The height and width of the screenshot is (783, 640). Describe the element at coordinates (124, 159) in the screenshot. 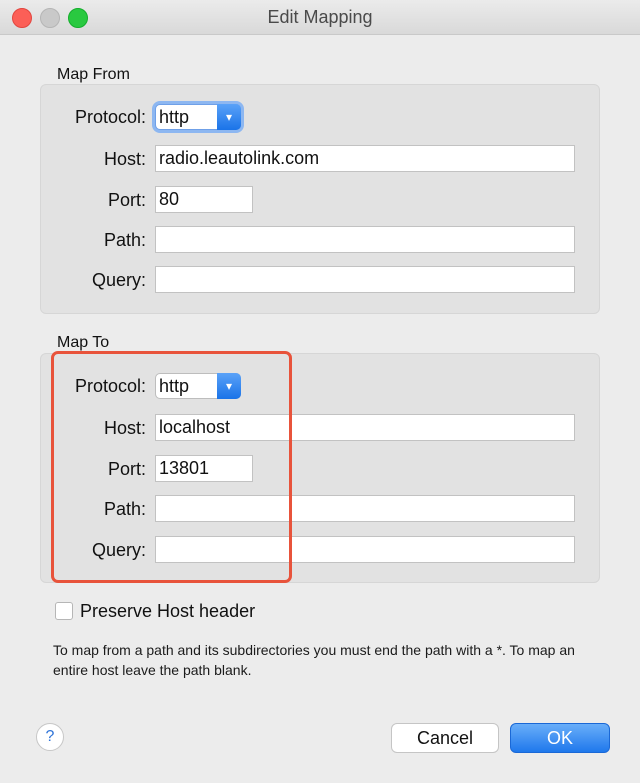

I see `from-host-label: Host:` at that location.